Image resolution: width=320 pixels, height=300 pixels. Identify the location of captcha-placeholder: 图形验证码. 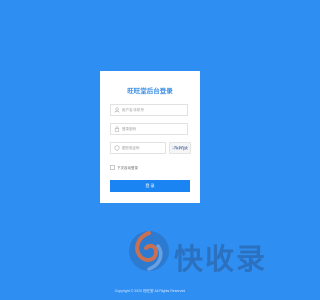
(131, 148).